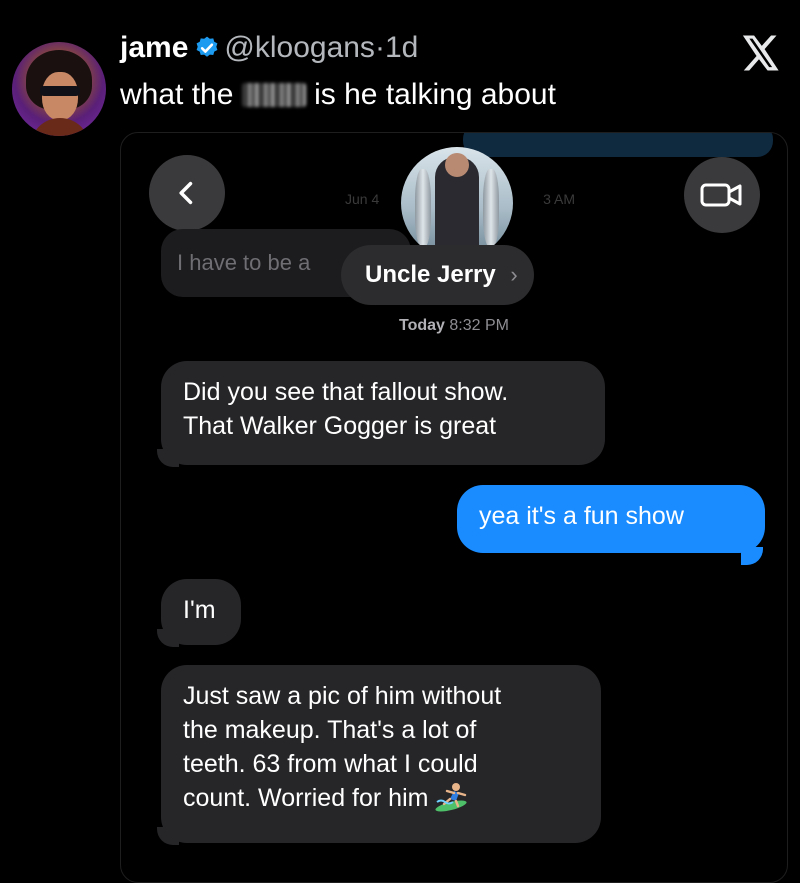 The height and width of the screenshot is (883, 800). What do you see at coordinates (581, 516) in the screenshot?
I see `message-line: yea it's a fun show` at bounding box center [581, 516].